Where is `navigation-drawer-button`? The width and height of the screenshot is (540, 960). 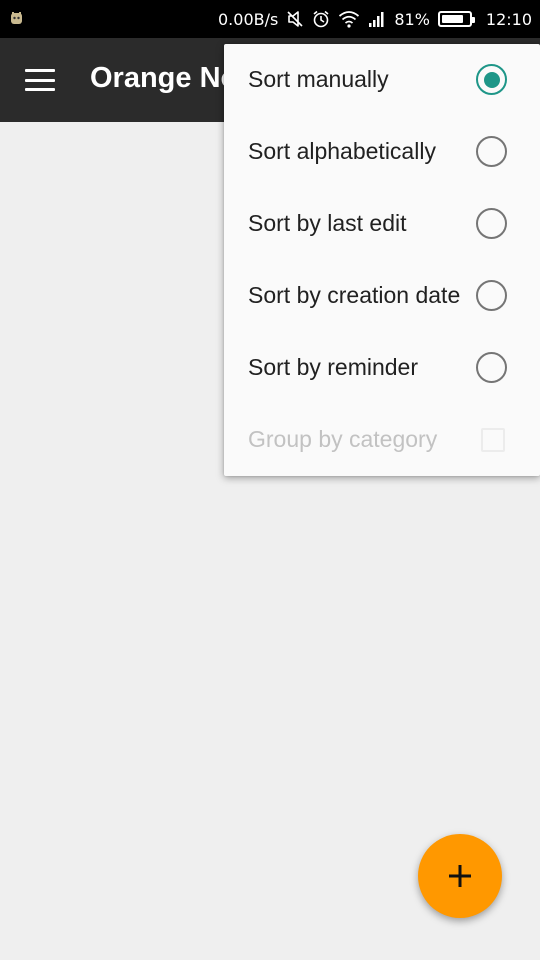 navigation-drawer-button is located at coordinates (40, 80).